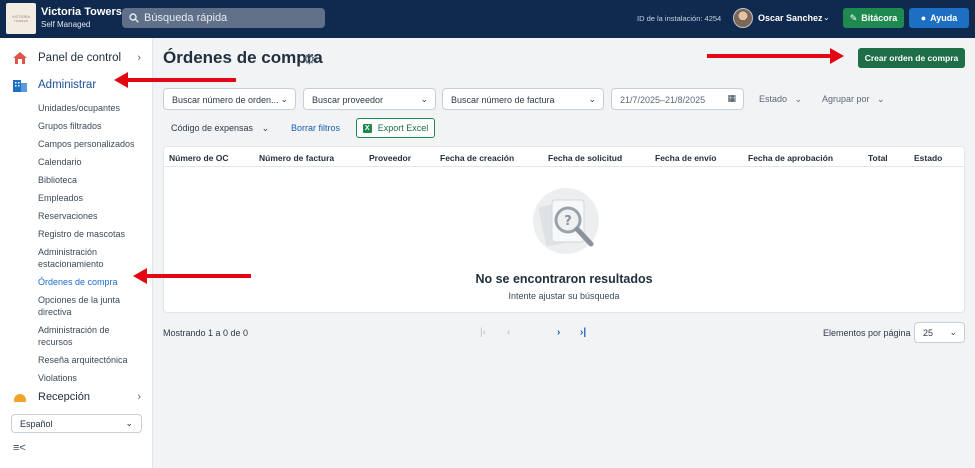 The image size is (975, 468). What do you see at coordinates (564, 296) in the screenshot?
I see `empty-state-subtitle: Intente ajustar su búsqueda` at bounding box center [564, 296].